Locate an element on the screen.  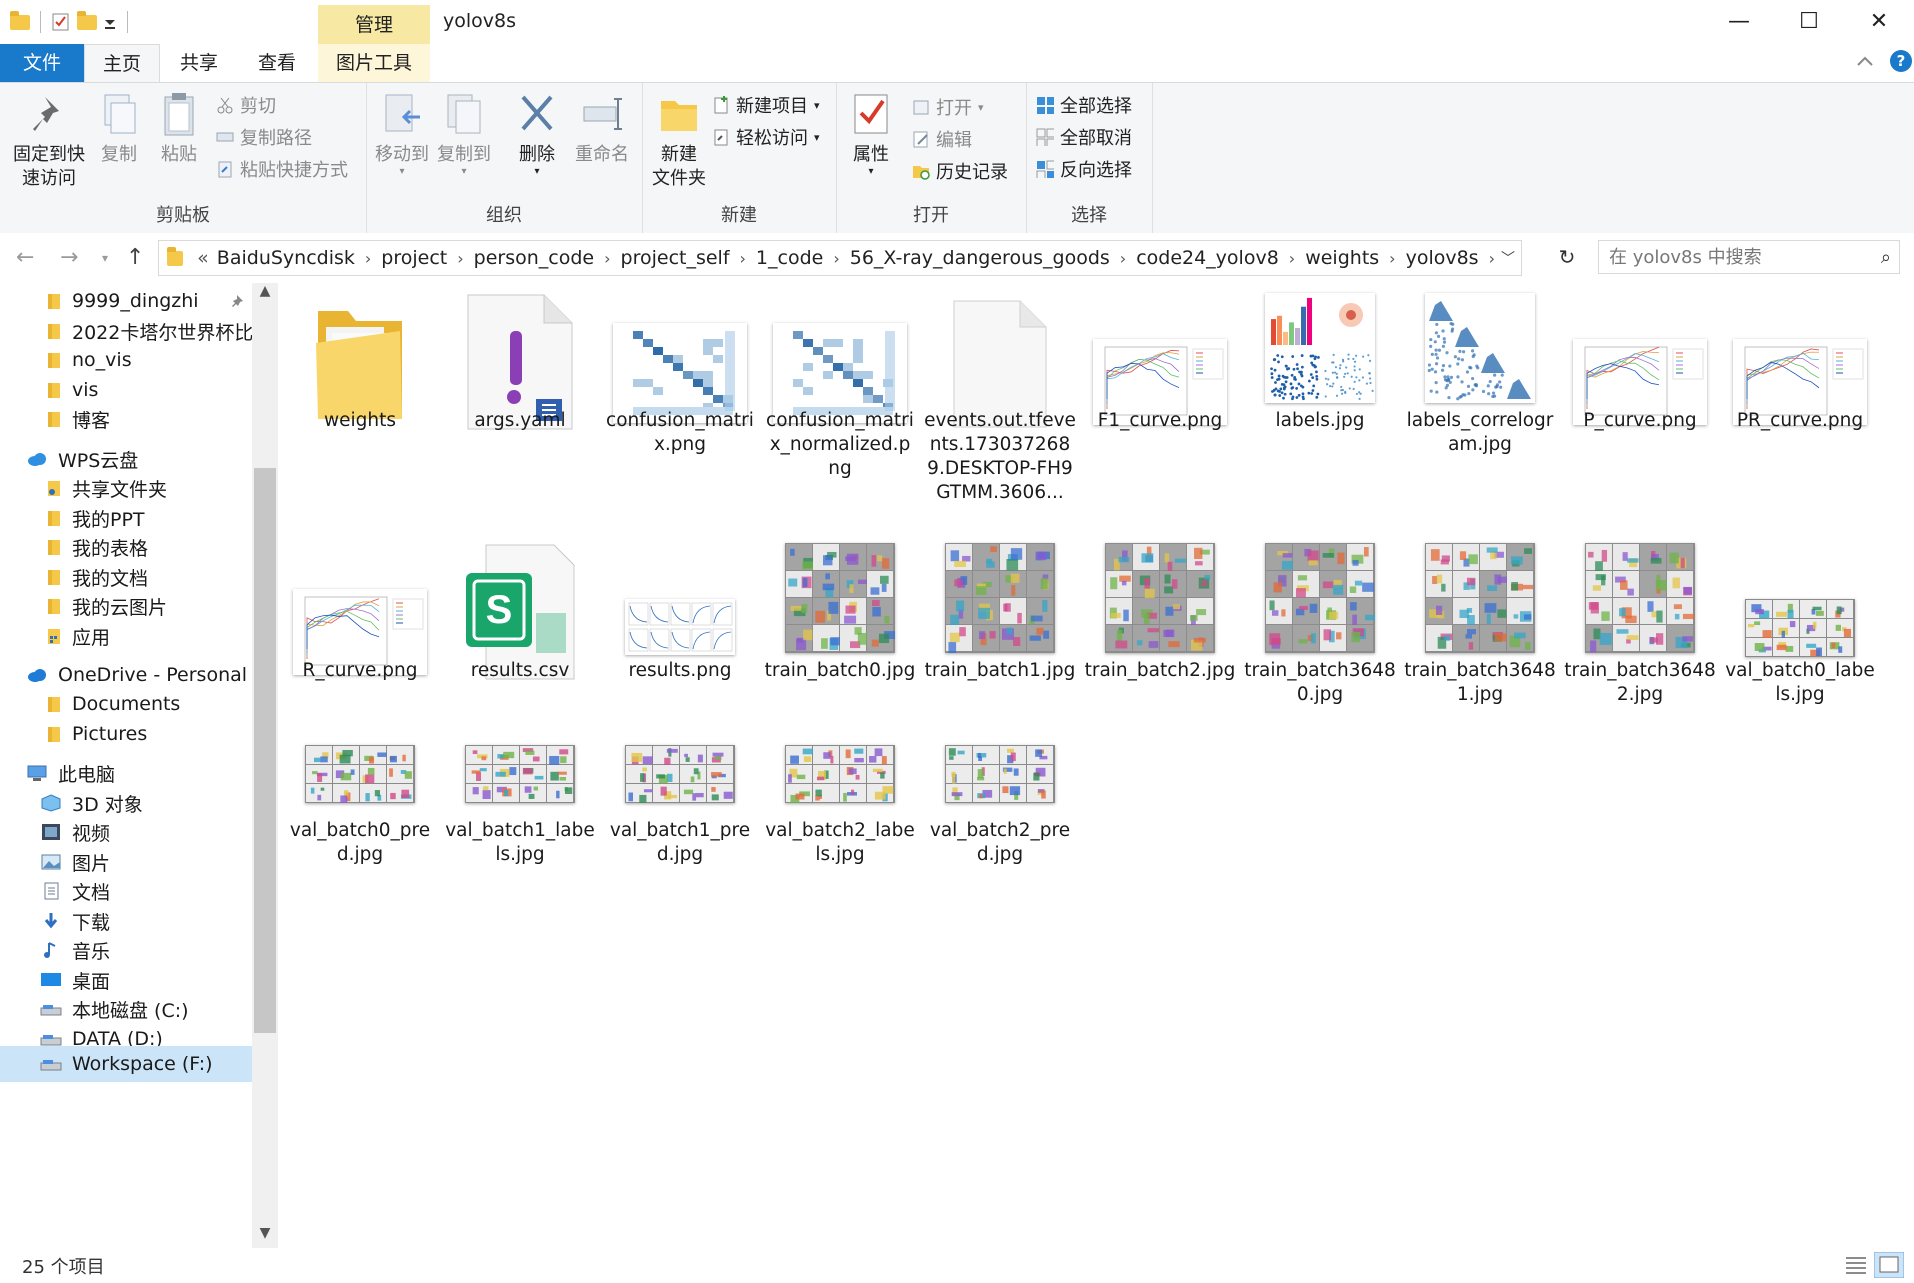
file-item: val_batch2_labels.jpg is located at coordinates (840, 855).